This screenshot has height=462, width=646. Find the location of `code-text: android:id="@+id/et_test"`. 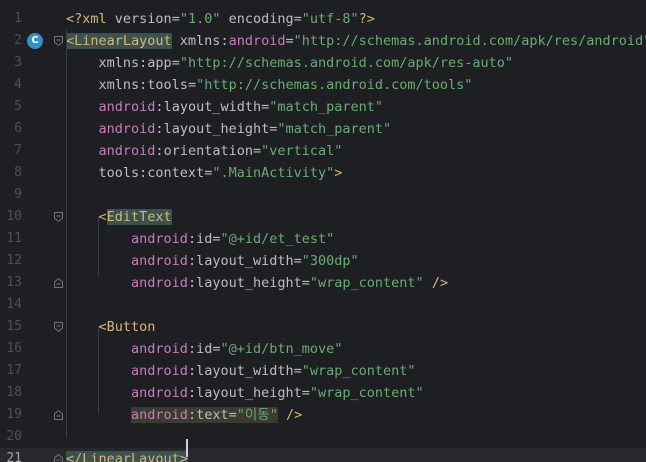

code-text: android:id="@+id/et_test" is located at coordinates (200, 239).